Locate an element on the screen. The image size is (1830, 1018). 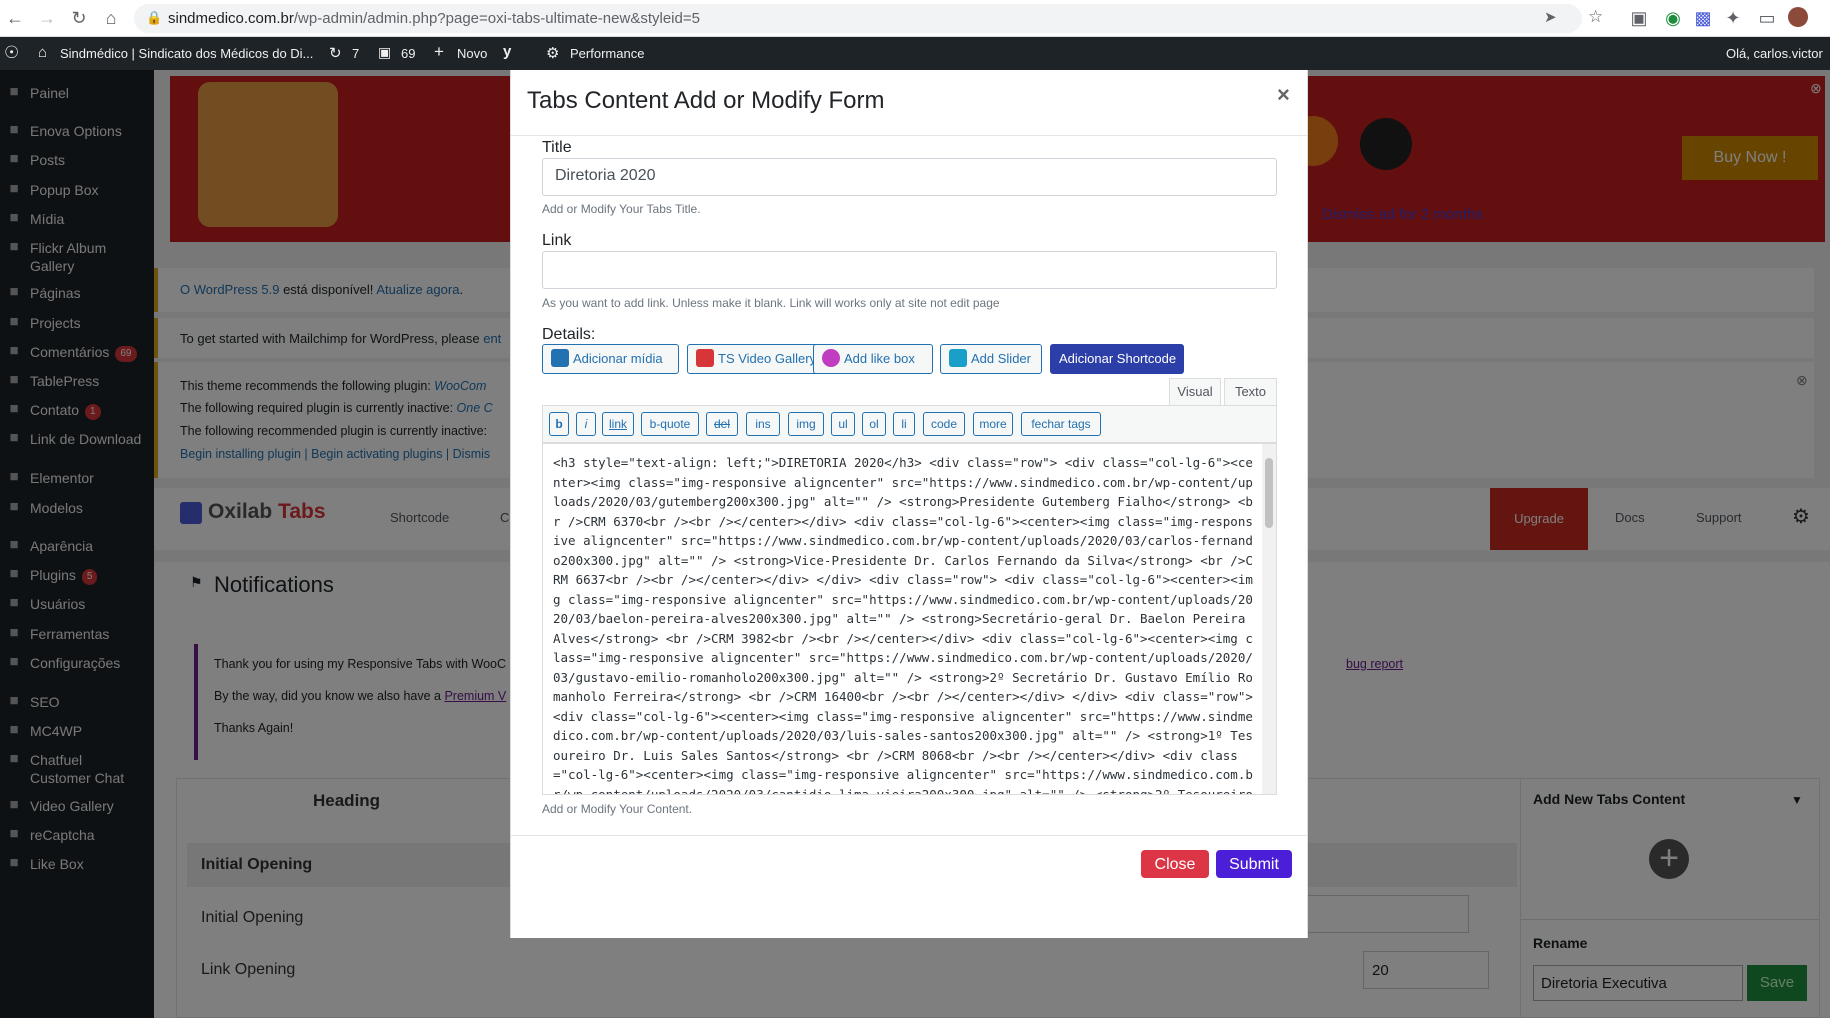
bookmark-star-icon: ☆ is located at coordinates (1595, 17).